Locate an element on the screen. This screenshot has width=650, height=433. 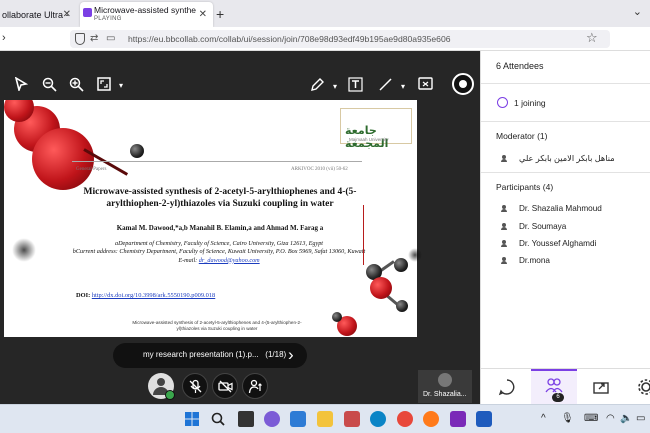
attendee-name: مناهل بابكر الامين بابكر علي is located at coordinates (567, 158).